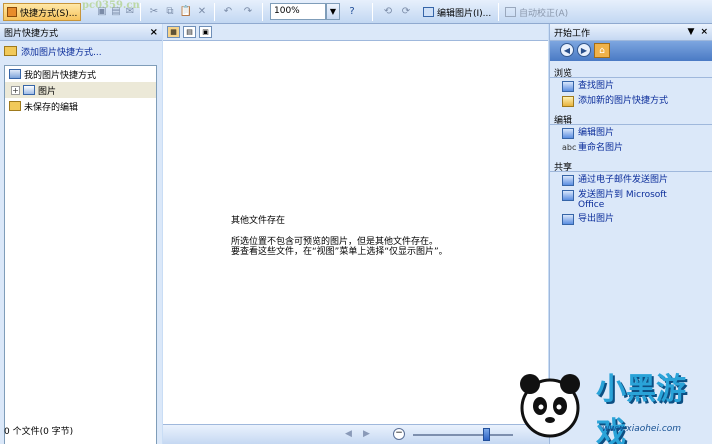  What do you see at coordinates (51, 107) in the screenshot?
I see `tree-item-label: 未保存的编辑` at bounding box center [51, 107].